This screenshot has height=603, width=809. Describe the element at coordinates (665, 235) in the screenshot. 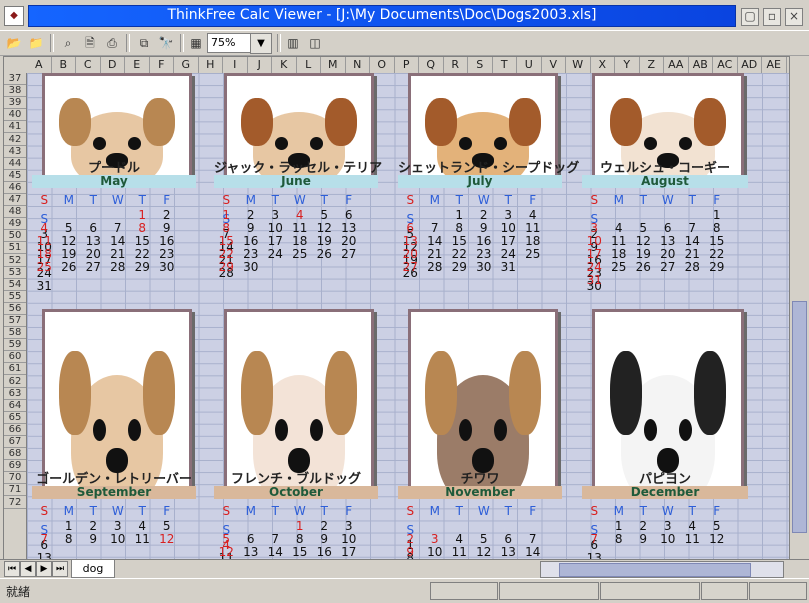

I see `week-row: 3 4 5 6 7 89` at that location.